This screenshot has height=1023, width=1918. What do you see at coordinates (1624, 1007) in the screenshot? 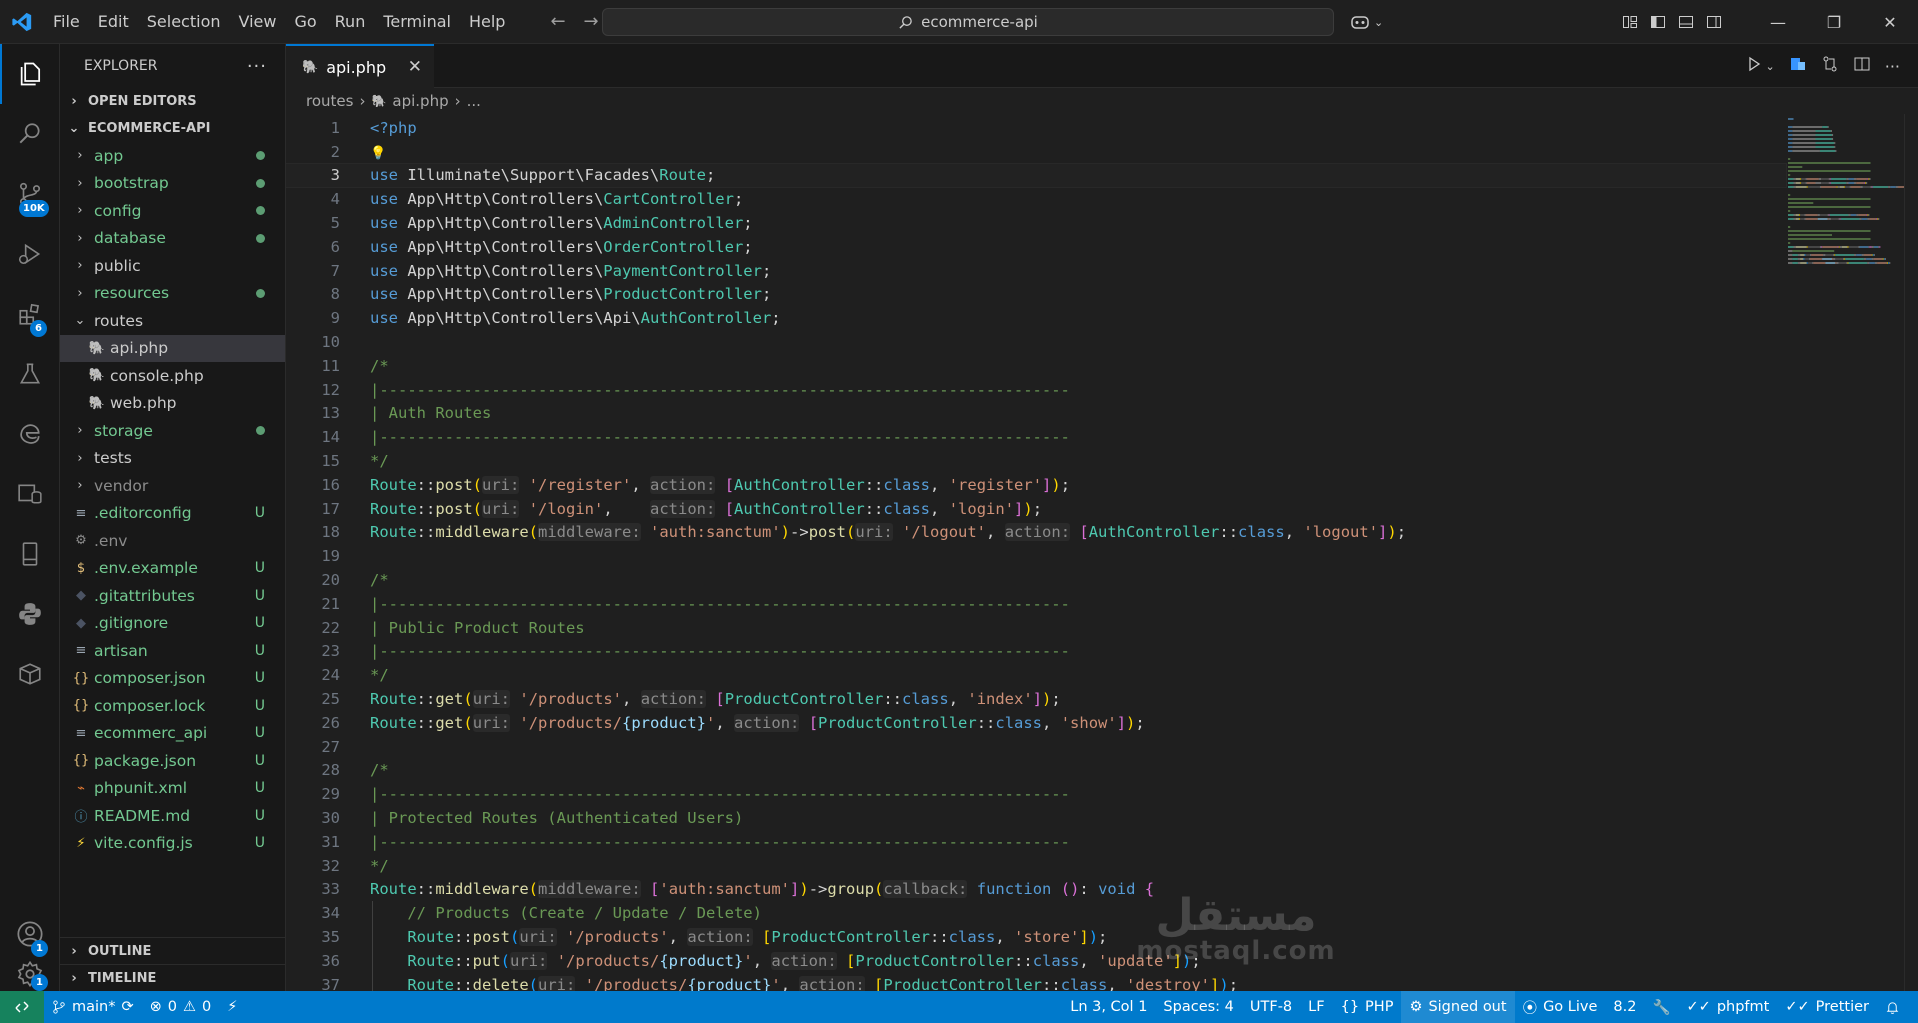
I see `php-version: 8.2` at bounding box center [1624, 1007].